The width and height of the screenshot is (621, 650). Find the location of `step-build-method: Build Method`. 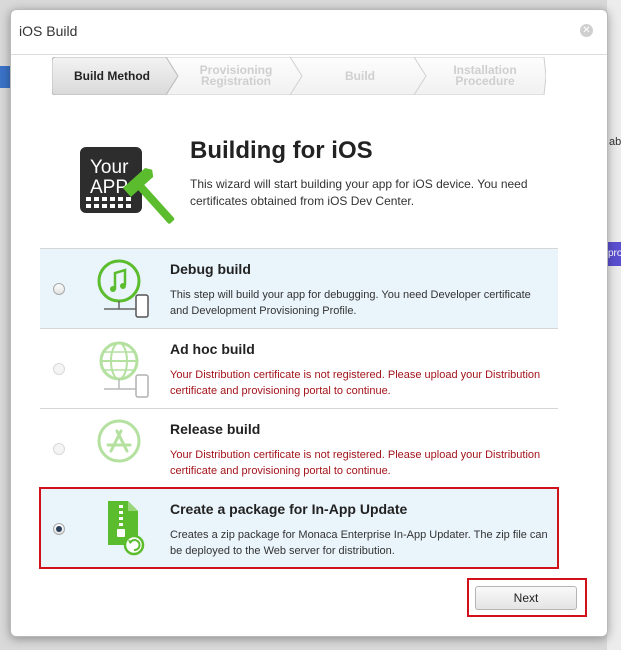

step-build-method: Build Method is located at coordinates (112, 76).